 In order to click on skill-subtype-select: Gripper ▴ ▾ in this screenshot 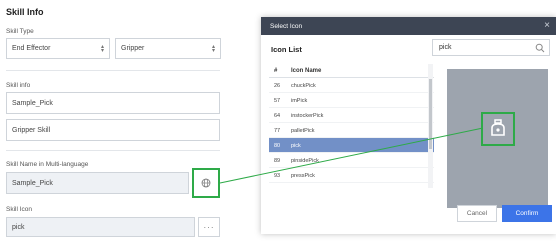, I will do `click(168, 48)`.